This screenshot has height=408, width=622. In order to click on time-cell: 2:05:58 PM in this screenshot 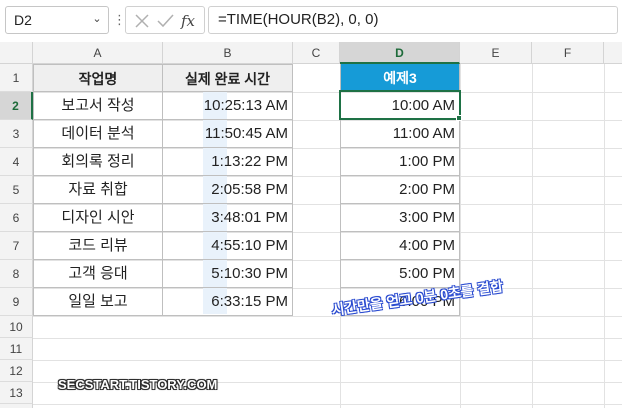, I will do `click(228, 190)`.